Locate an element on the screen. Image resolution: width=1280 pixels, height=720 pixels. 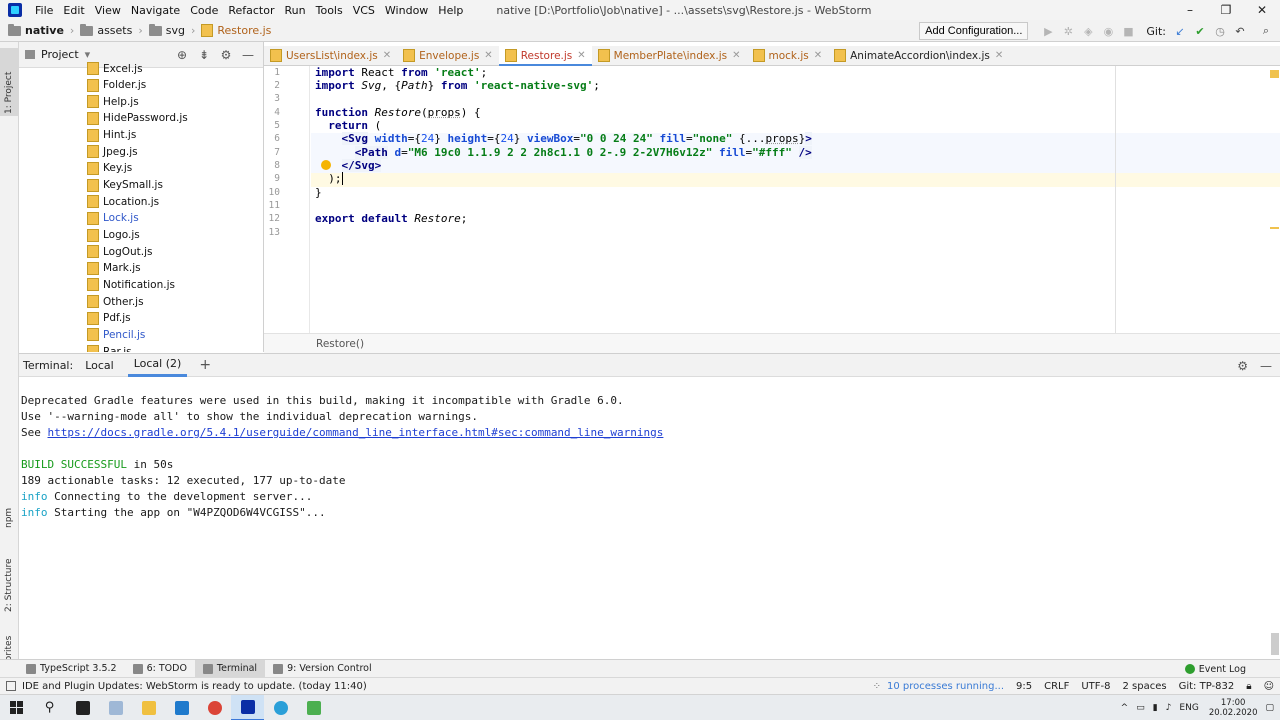
project-tree-item: Pdf.js is located at coordinates (109, 318).